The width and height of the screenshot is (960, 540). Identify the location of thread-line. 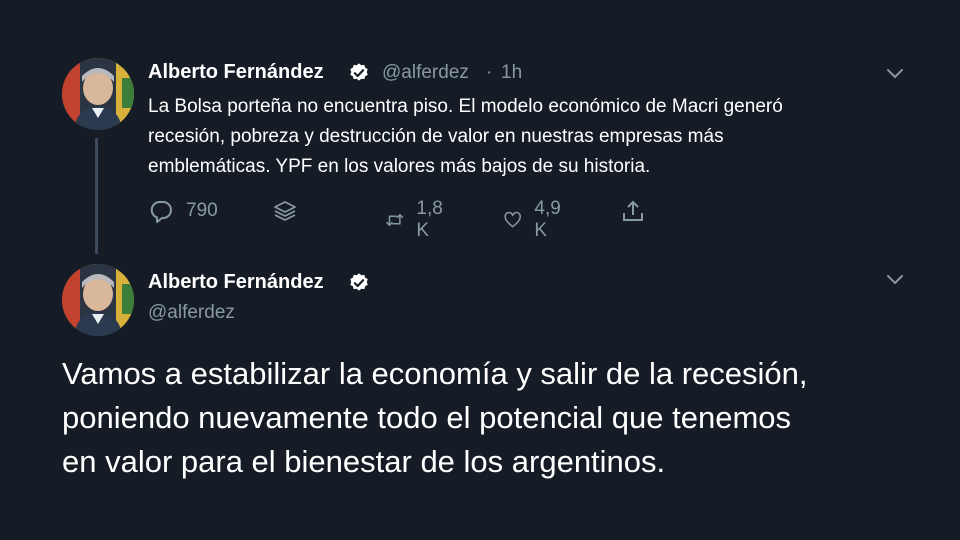
(96, 196).